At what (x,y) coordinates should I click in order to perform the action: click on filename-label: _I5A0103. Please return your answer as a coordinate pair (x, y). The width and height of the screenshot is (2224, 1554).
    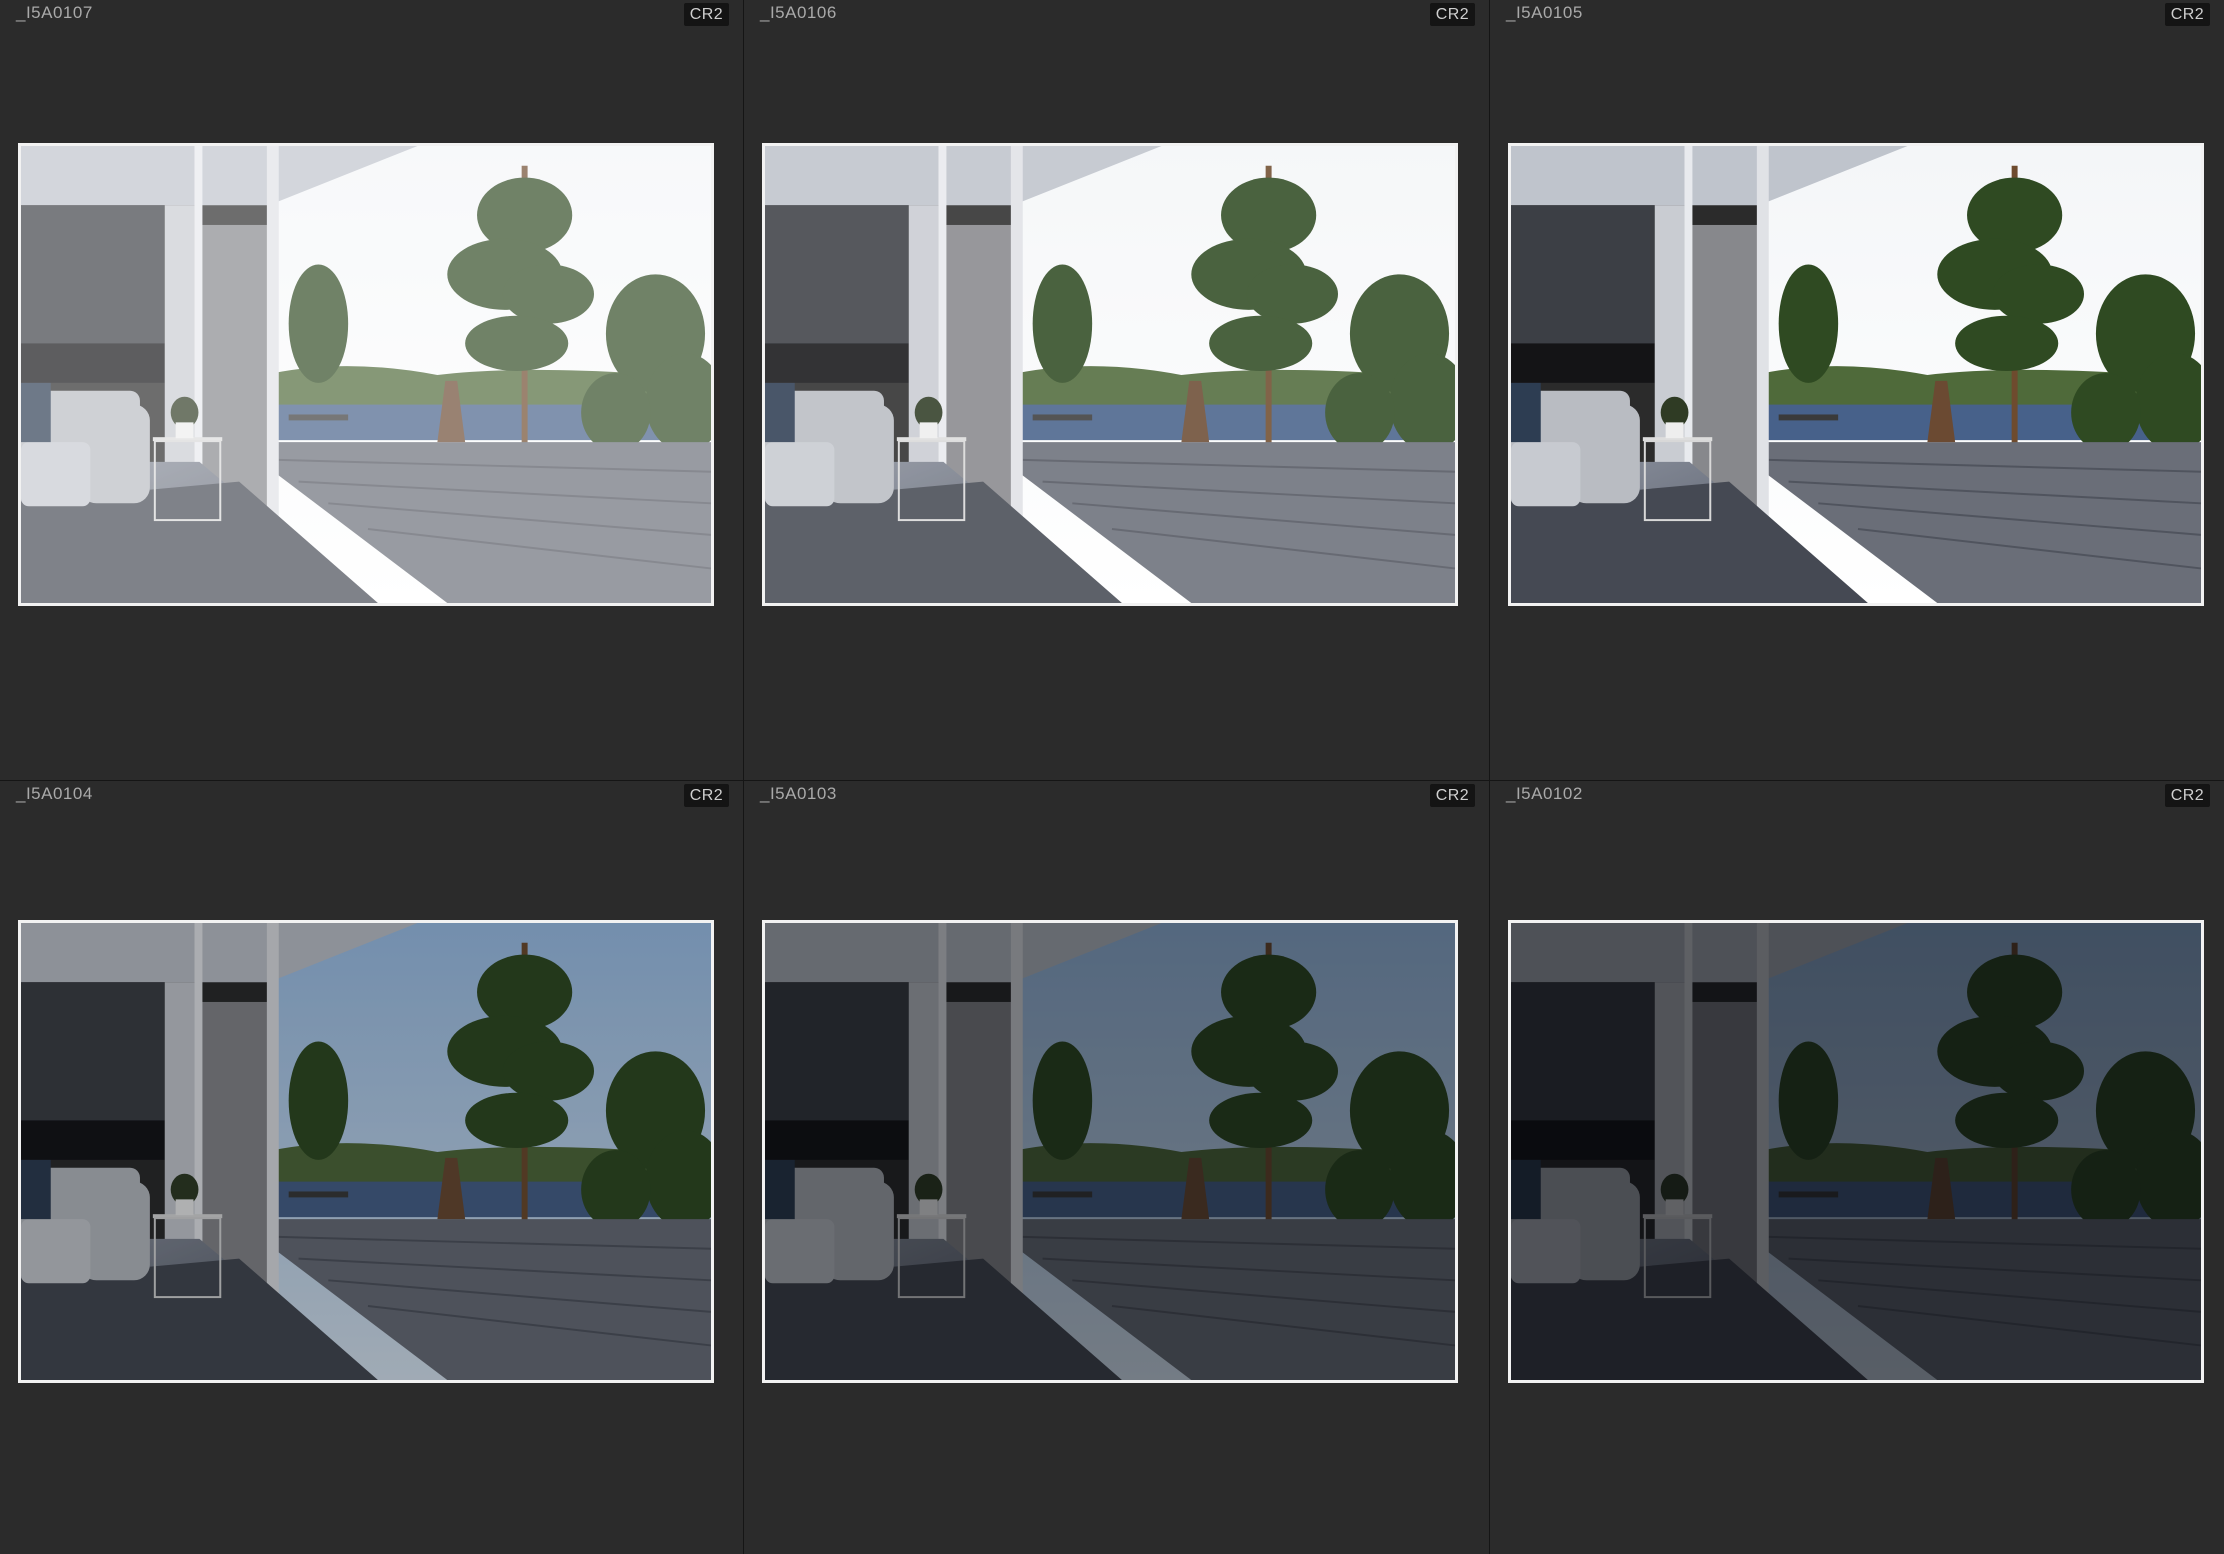
    Looking at the image, I should click on (798, 793).